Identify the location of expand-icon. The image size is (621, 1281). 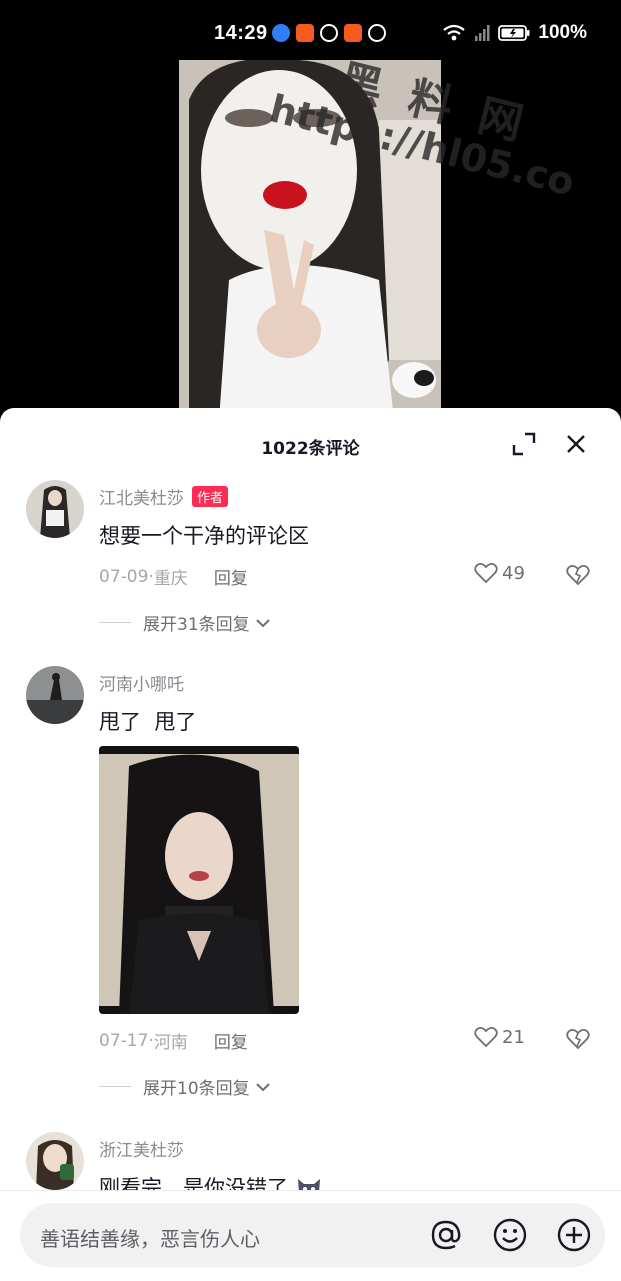
(524, 444).